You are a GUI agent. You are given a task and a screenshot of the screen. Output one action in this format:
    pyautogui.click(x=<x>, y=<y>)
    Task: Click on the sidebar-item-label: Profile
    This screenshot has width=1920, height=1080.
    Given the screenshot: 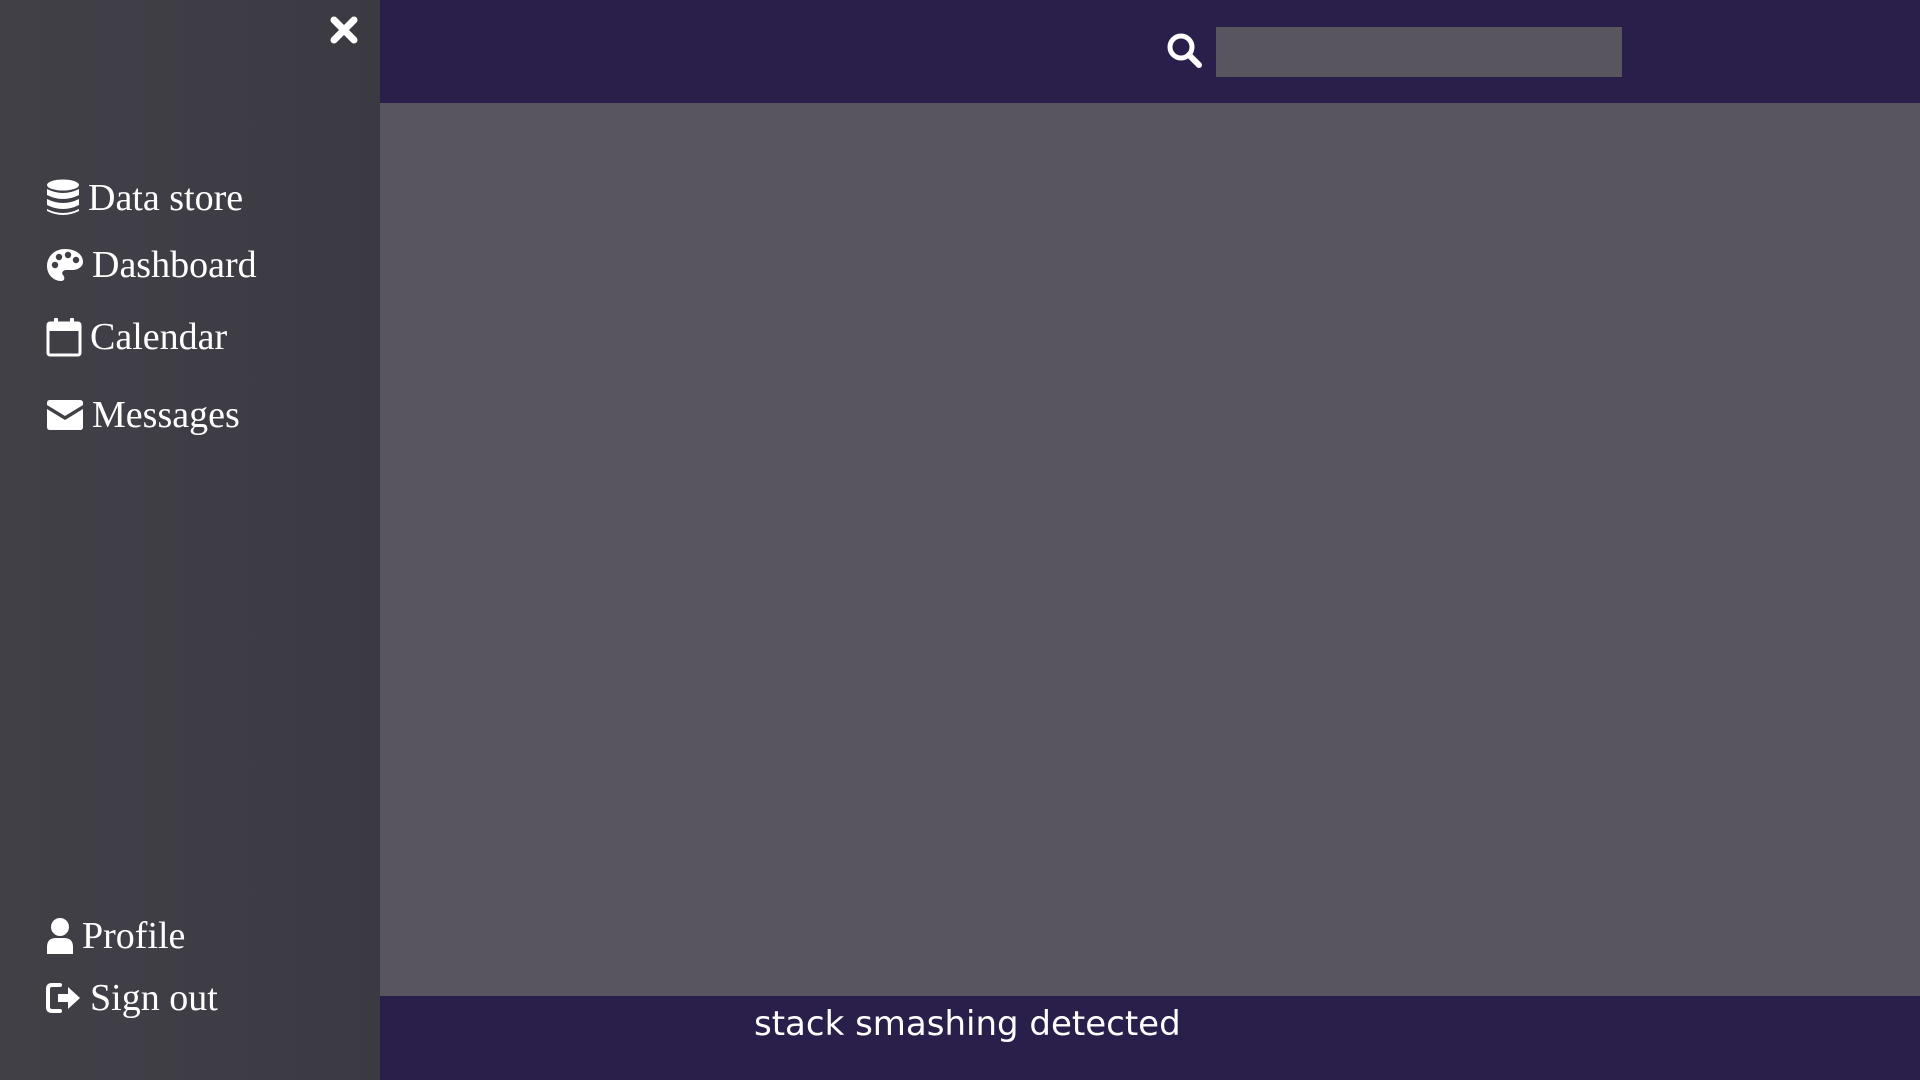 What is the action you would take?
    pyautogui.click(x=134, y=936)
    